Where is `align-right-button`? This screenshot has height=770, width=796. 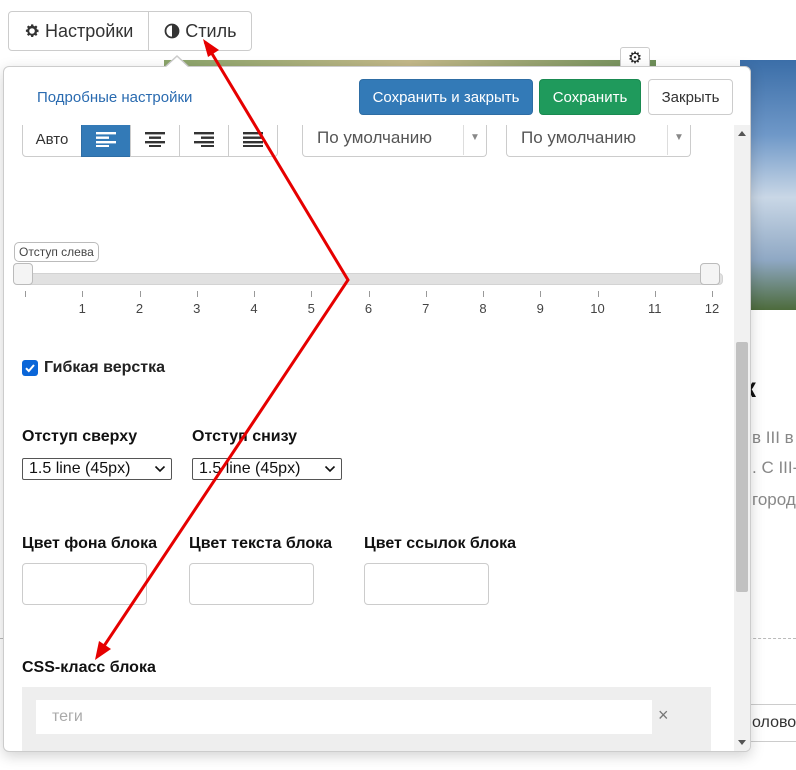 align-right-button is located at coordinates (204, 141).